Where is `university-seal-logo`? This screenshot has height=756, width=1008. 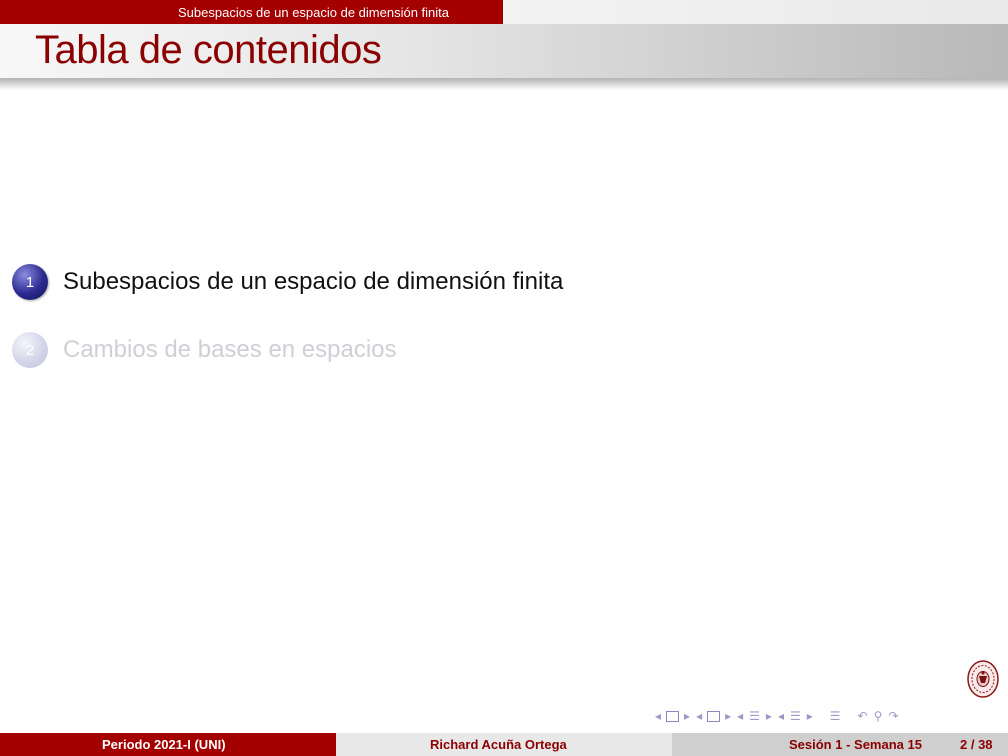
university-seal-logo is located at coordinates (983, 679).